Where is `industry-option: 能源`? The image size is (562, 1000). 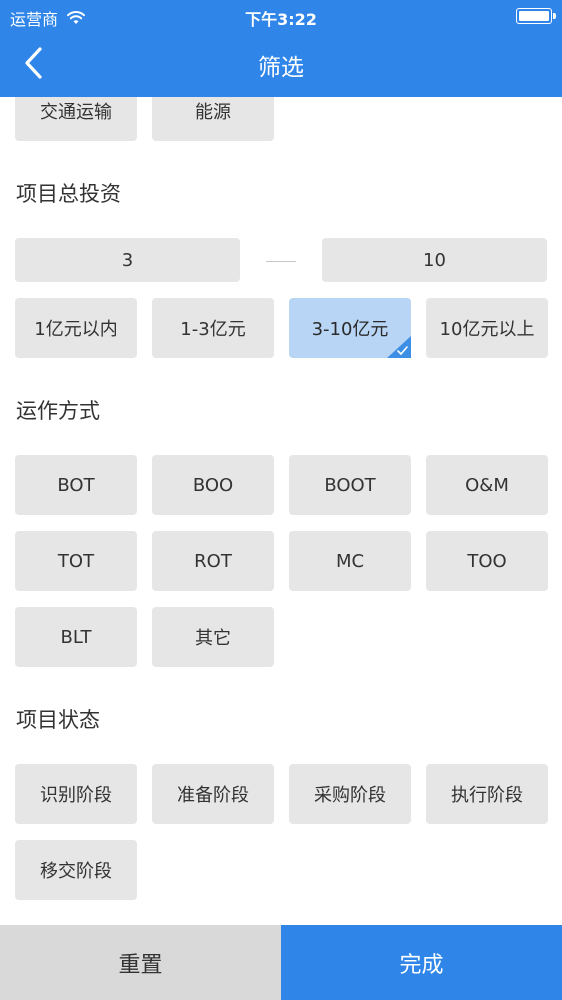
industry-option: 能源 is located at coordinates (213, 119).